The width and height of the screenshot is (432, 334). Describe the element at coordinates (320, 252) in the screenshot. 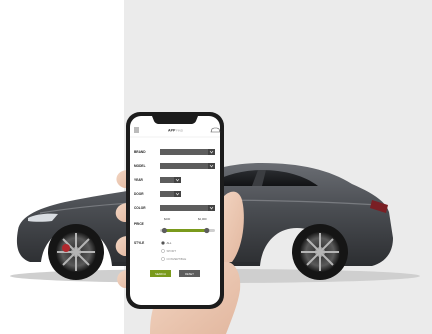

I see `rear-wheel` at that location.